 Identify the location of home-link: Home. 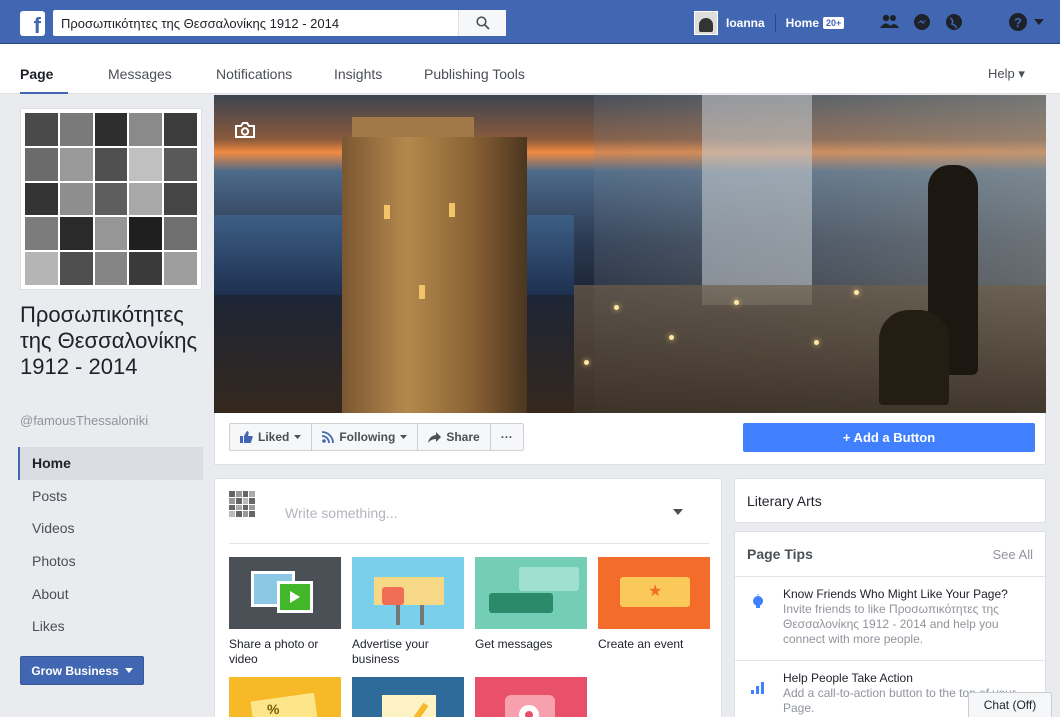
(802, 23).